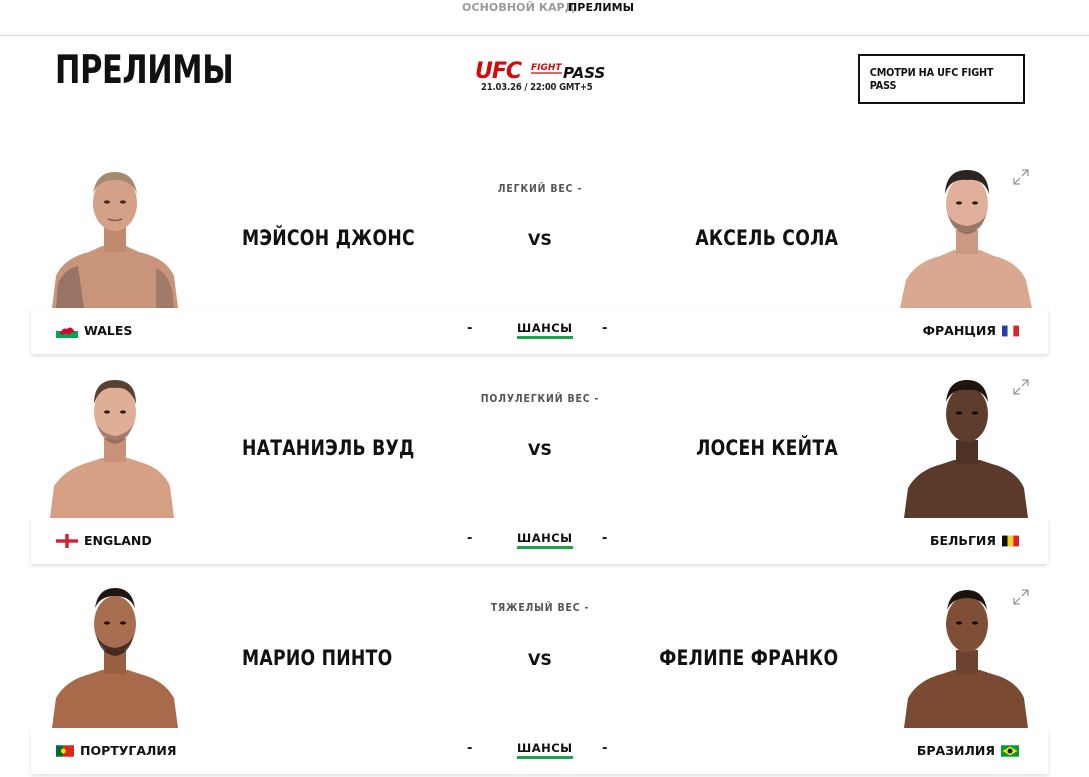 The width and height of the screenshot is (1089, 777). I want to click on blue-corner-name: АКСЕЛЬ СОЛА, so click(766, 238).